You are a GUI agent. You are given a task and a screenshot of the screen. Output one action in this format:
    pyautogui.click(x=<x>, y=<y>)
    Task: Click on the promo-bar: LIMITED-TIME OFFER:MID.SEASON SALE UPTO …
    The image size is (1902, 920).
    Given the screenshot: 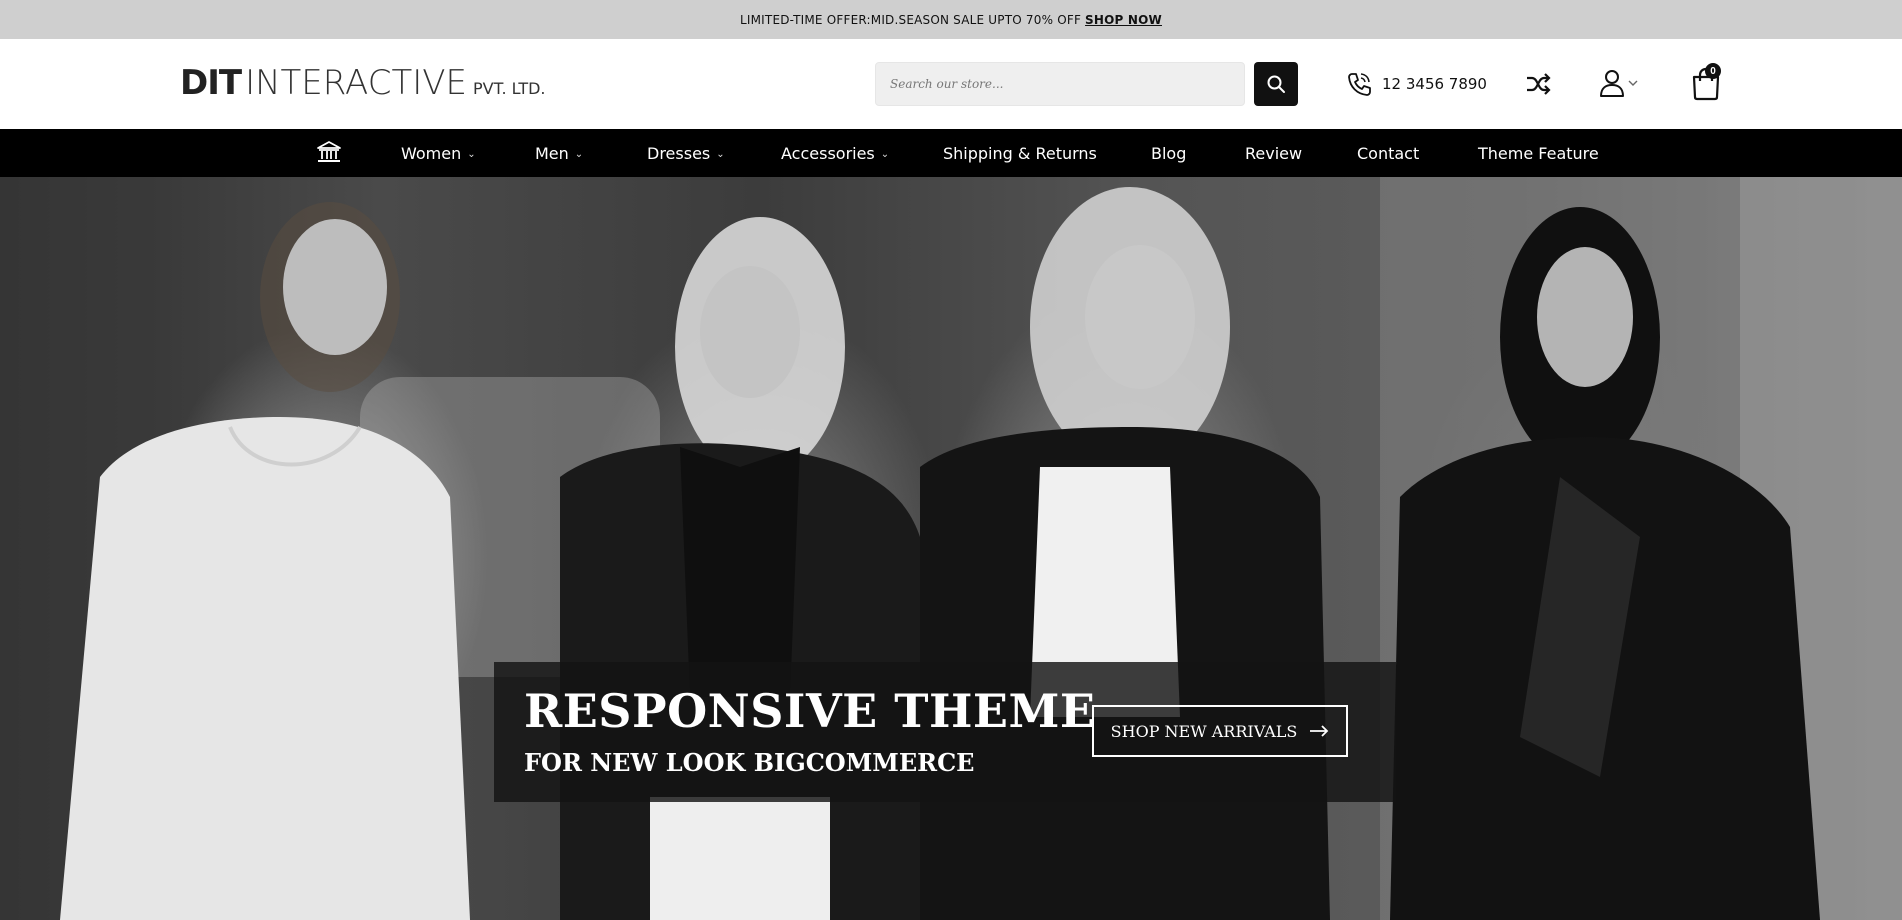 What is the action you would take?
    pyautogui.click(x=951, y=19)
    